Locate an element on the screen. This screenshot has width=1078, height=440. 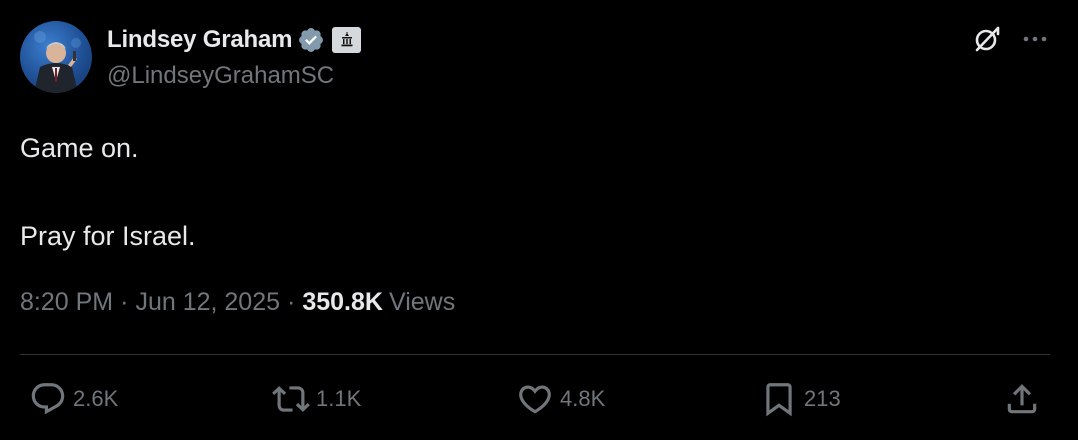
reply-button: 2.6K is located at coordinates (73, 399).